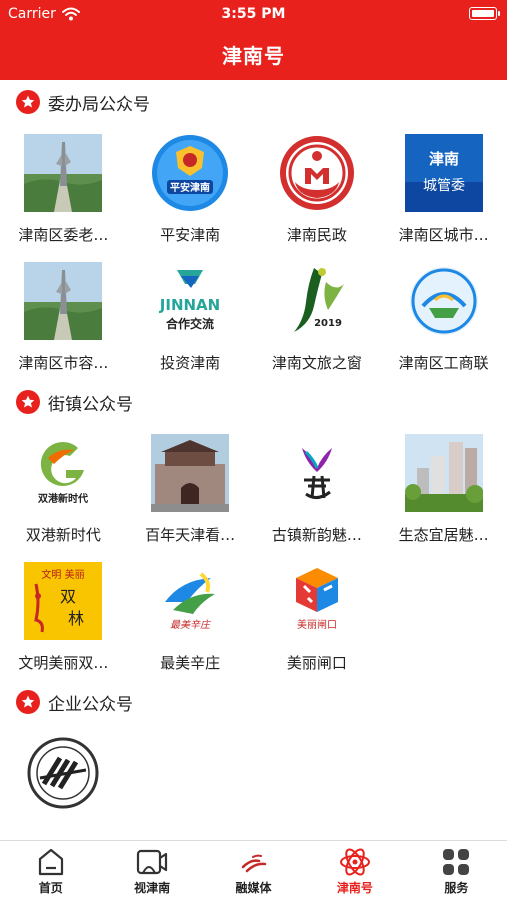  I want to click on civil-affairs-logo, so click(317, 173).